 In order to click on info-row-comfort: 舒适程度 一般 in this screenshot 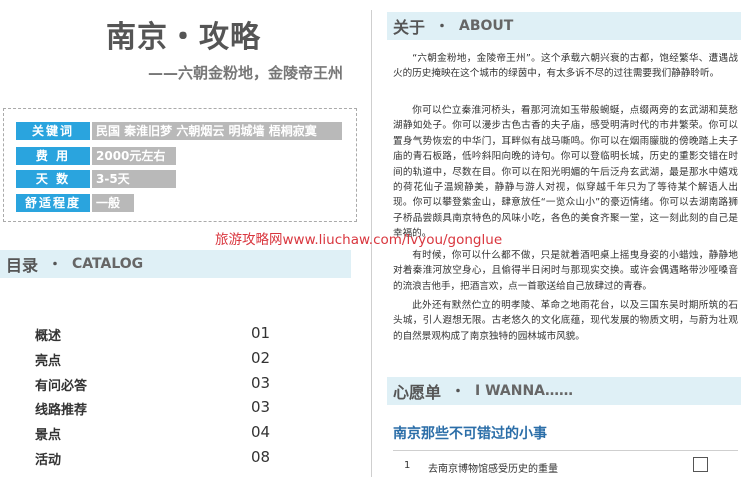, I will do `click(75, 203)`.